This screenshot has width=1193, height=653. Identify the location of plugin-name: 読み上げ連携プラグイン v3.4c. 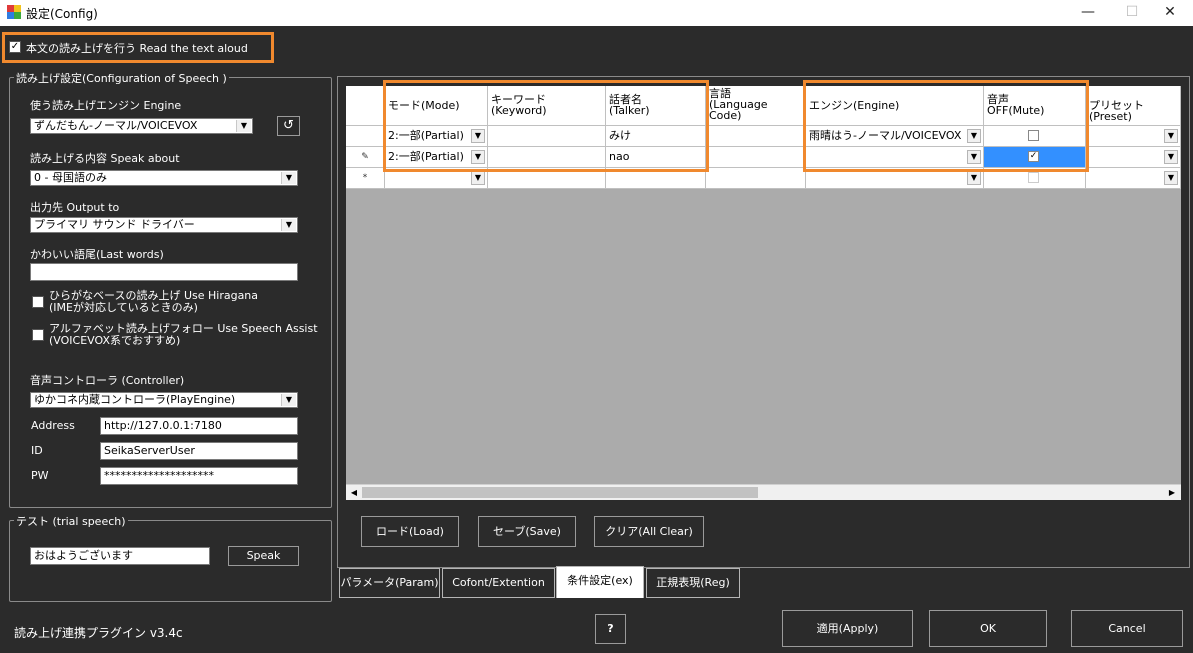
(98, 633).